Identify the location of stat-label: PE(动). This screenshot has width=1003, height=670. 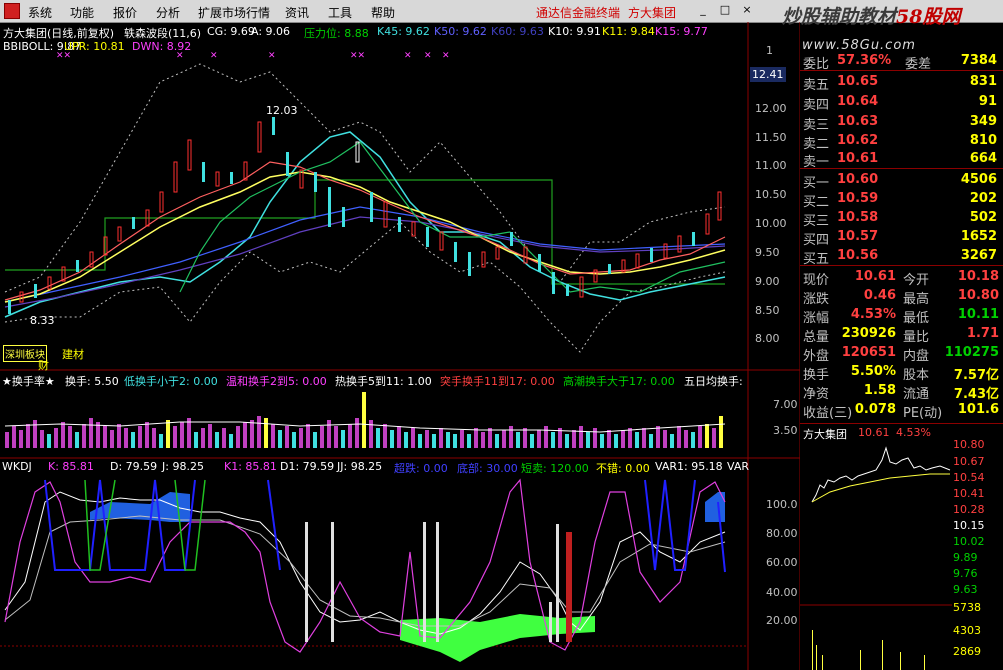
(923, 413).